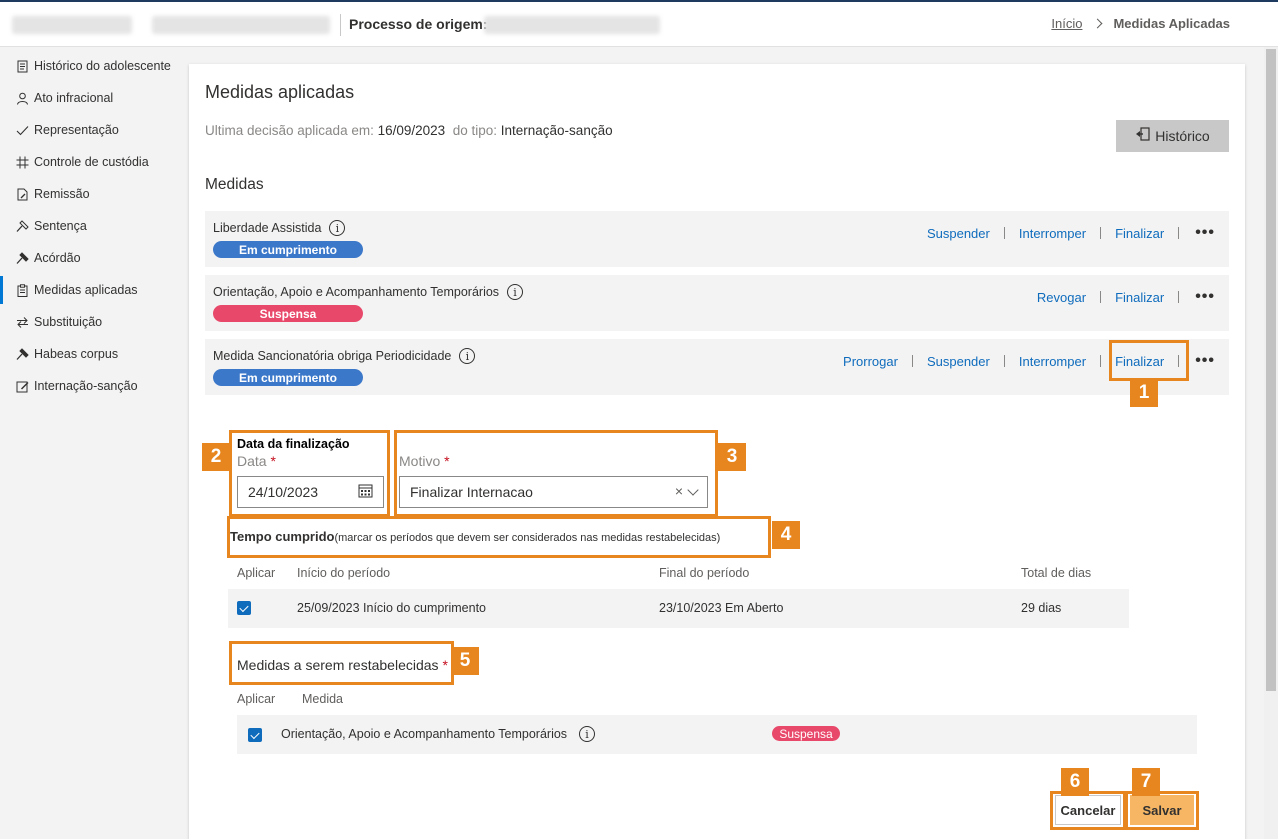  I want to click on page-scrollbar-thumb, so click(1271, 370).